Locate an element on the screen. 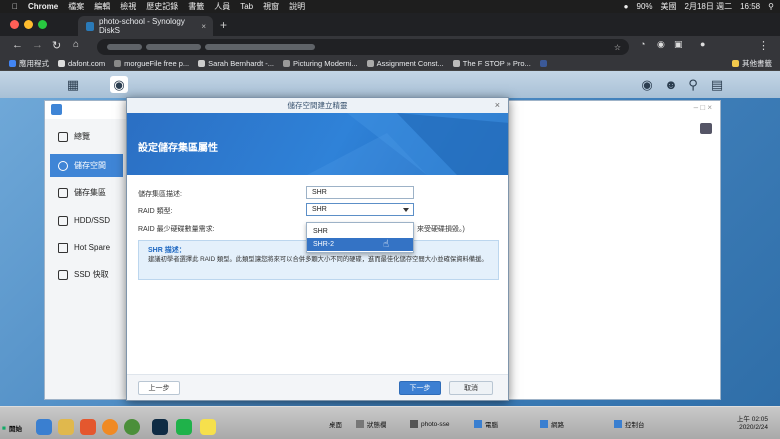 The height and width of the screenshot is (439, 780). taskbar-window-network: 網路 is located at coordinates (552, 424).